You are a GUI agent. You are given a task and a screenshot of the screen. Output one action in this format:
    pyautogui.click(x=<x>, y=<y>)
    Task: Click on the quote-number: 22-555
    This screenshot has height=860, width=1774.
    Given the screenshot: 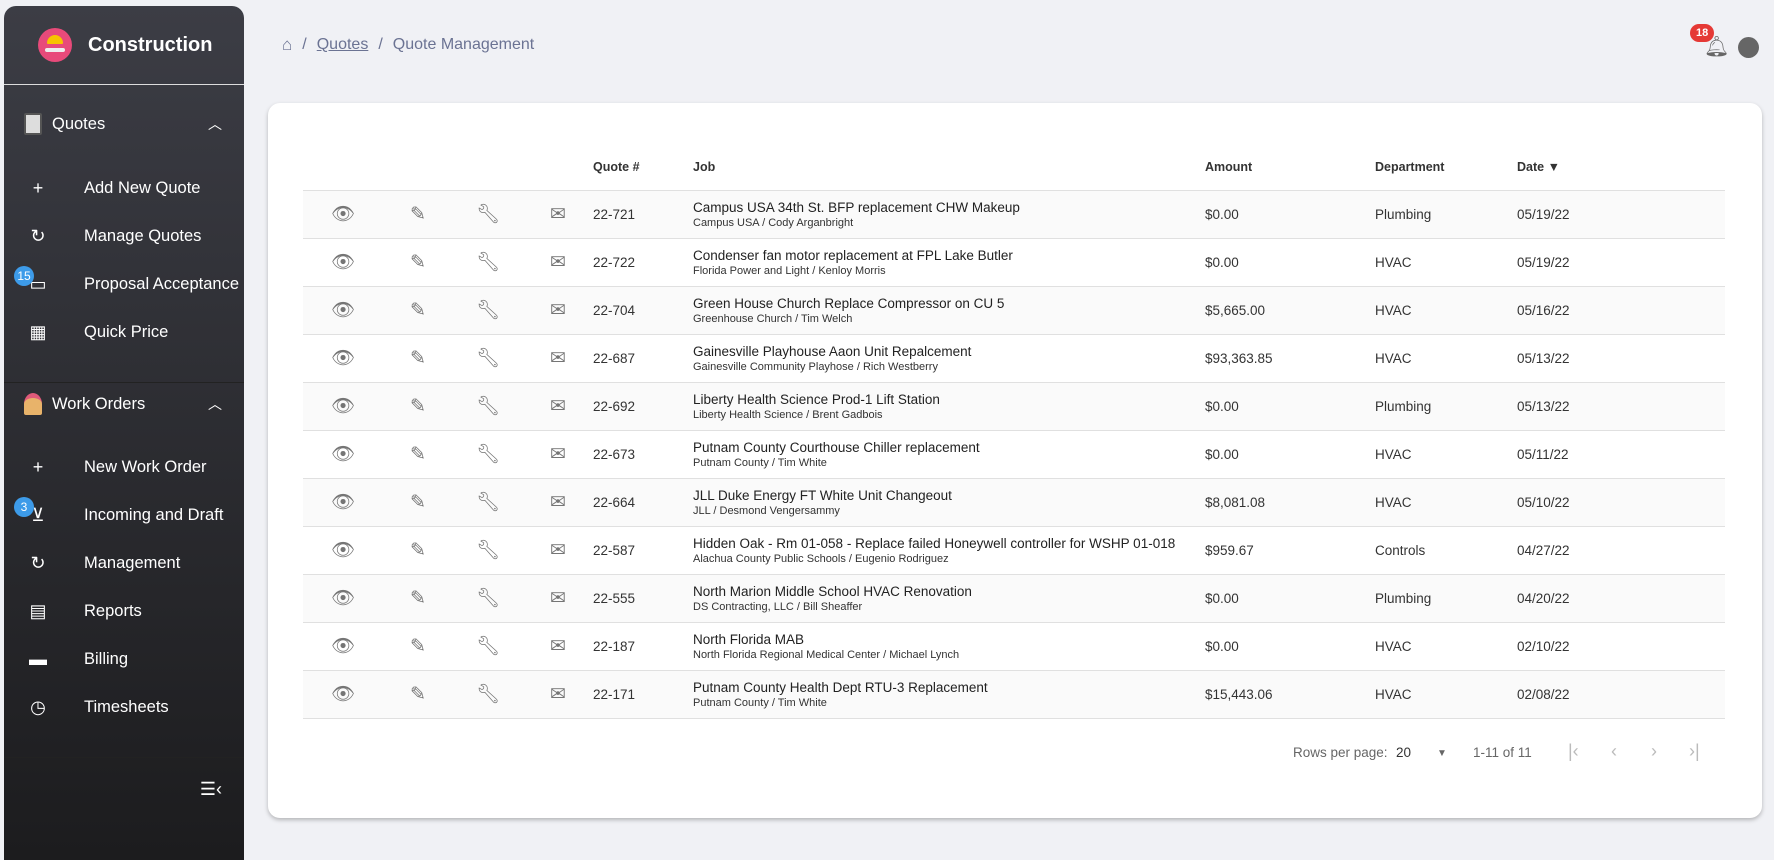 What is the action you would take?
    pyautogui.click(x=643, y=598)
    